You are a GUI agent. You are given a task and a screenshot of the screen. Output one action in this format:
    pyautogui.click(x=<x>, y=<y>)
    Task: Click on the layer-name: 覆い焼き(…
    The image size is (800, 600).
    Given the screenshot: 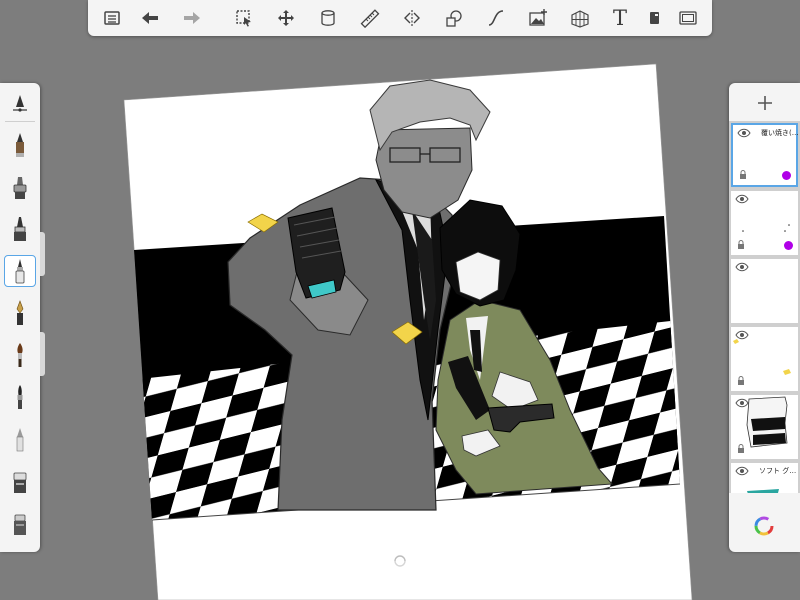 What is the action you would take?
    pyautogui.click(x=780, y=133)
    